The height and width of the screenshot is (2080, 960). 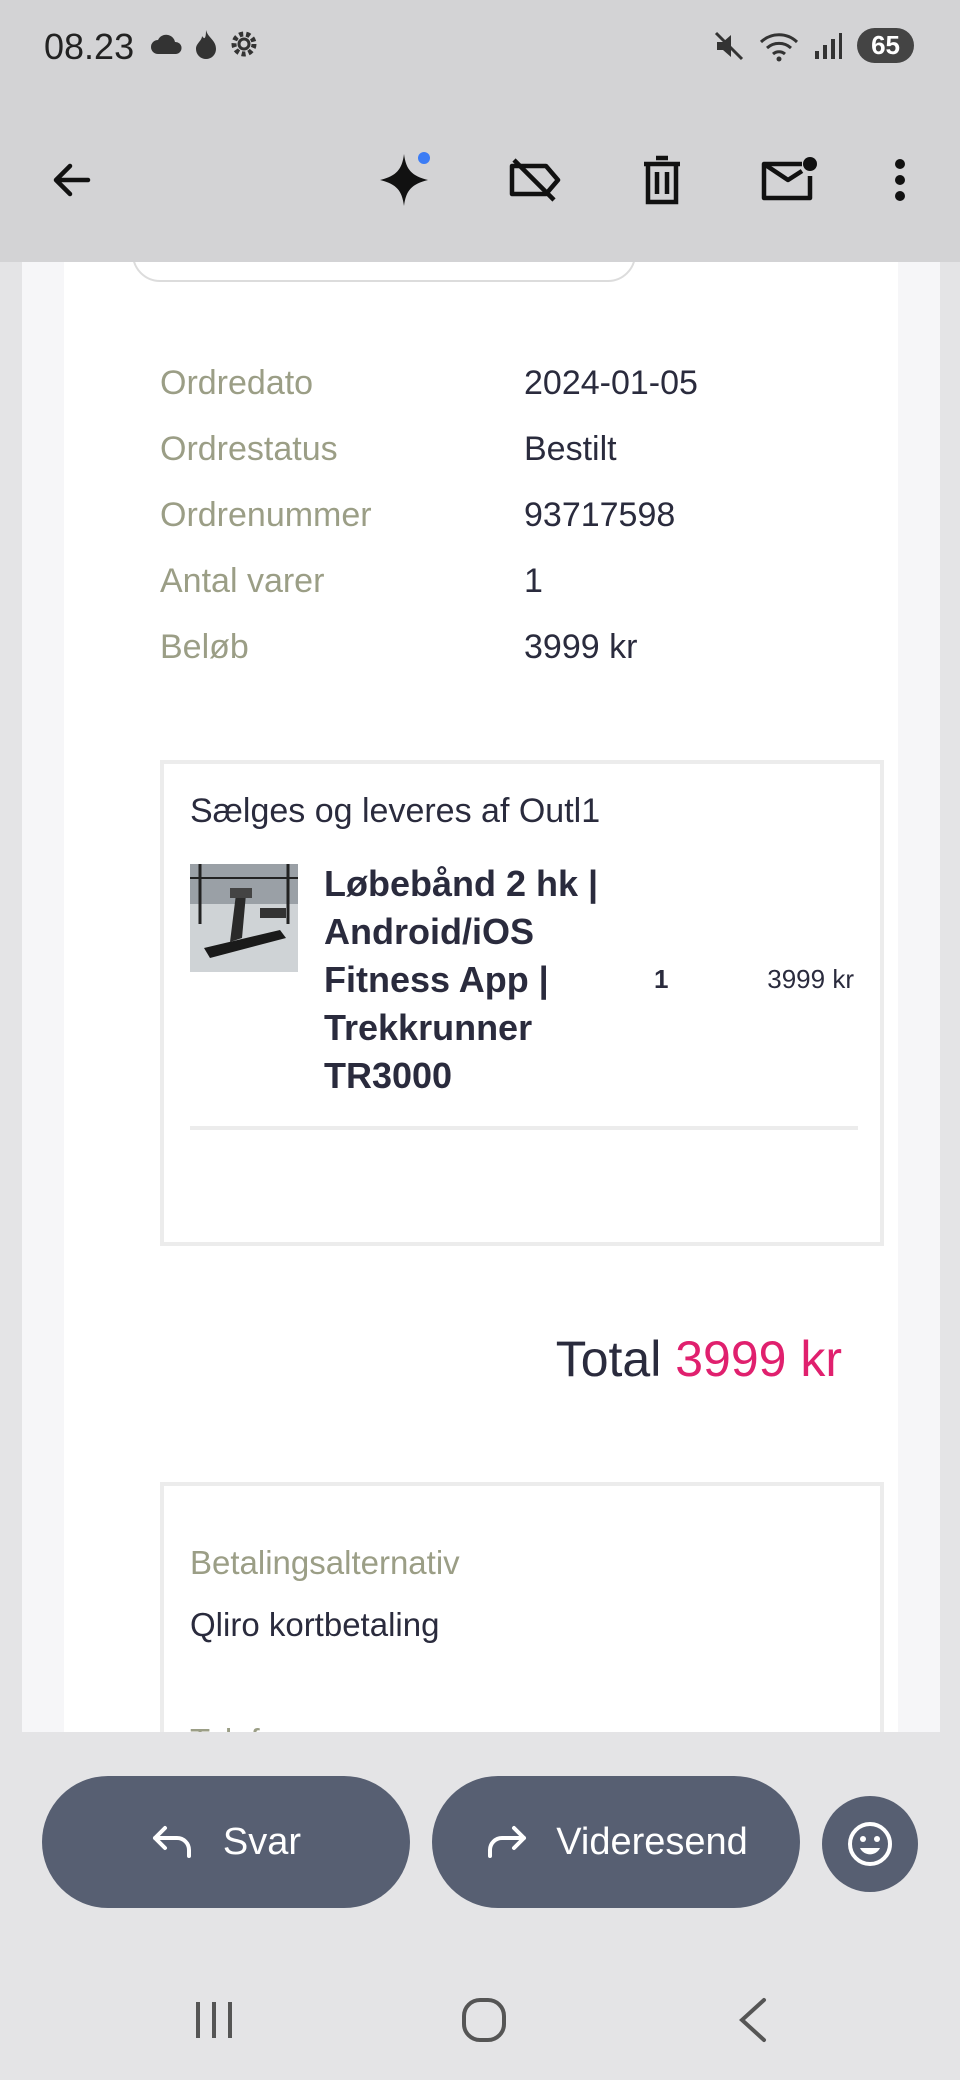 I want to click on wifi-icon, so click(x=779, y=46).